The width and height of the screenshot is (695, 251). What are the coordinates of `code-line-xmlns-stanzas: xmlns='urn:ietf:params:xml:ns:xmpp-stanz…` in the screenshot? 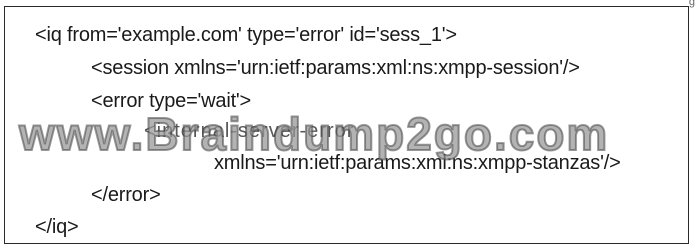 It's located at (417, 163).